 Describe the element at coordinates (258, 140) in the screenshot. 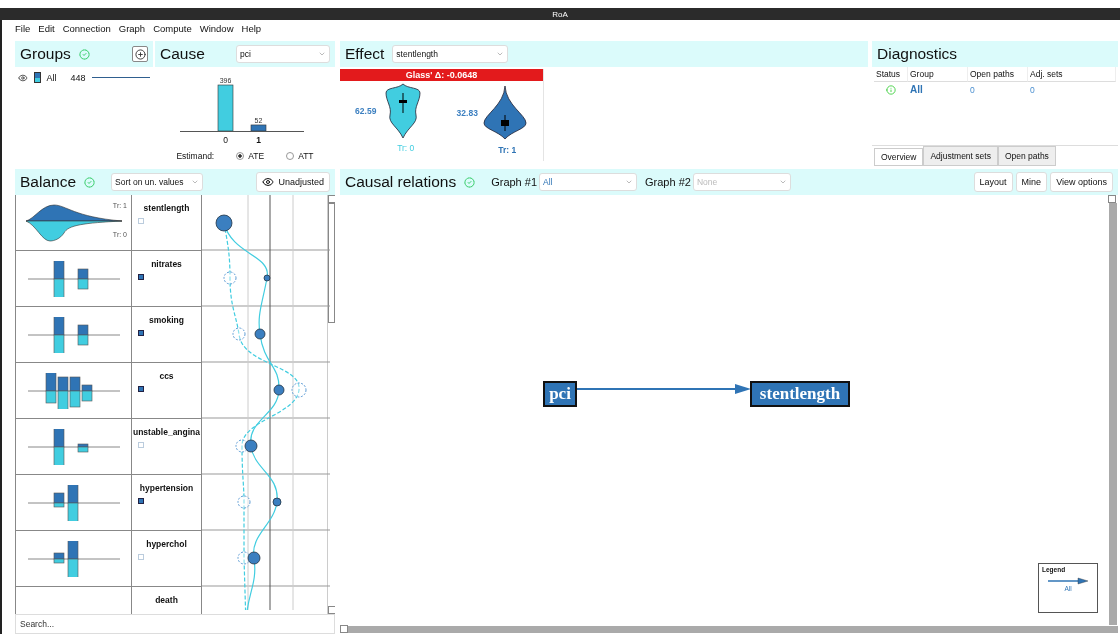

I see `category-label: 1` at that location.